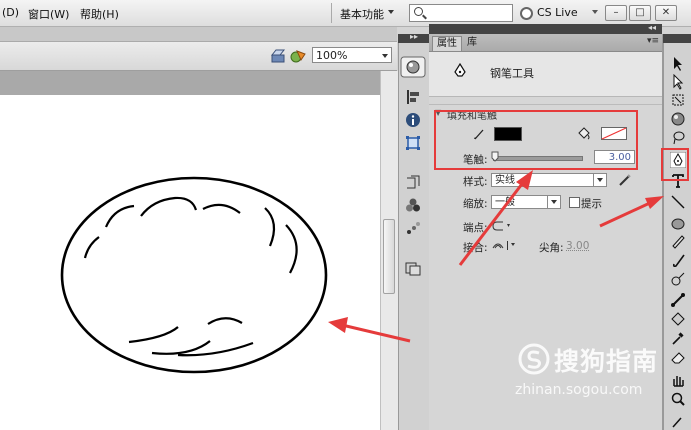 The width and height of the screenshot is (691, 430). I want to click on arrow-to-pen-tool, so click(631, 212).